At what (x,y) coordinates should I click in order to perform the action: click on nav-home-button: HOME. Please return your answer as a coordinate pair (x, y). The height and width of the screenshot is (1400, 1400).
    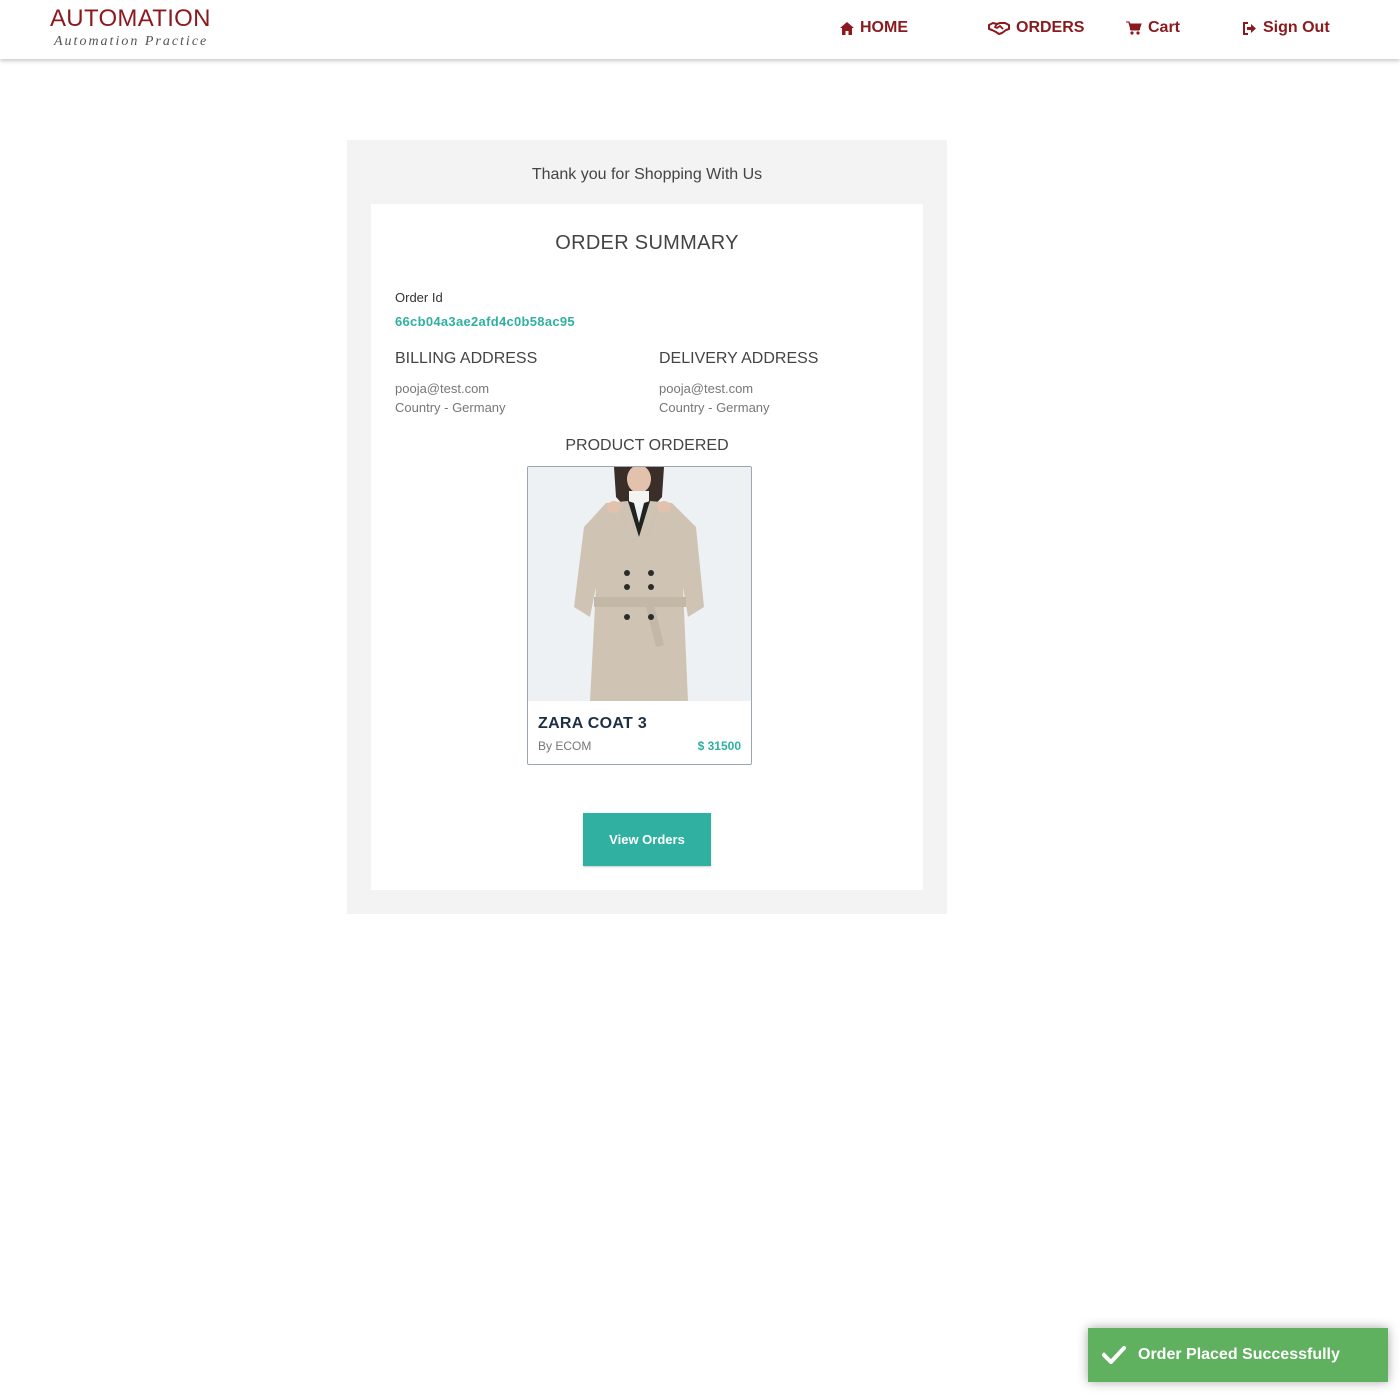
    Looking at the image, I should click on (874, 28).